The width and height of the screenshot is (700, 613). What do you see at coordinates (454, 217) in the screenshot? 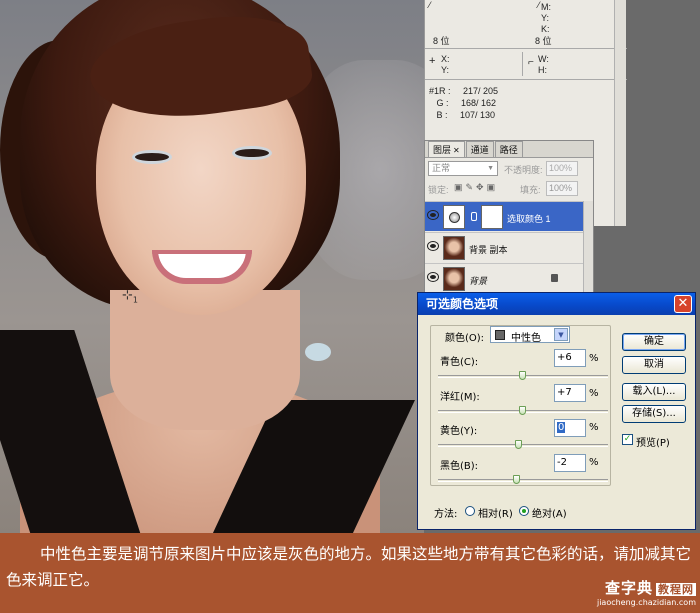
I see `adjustment-thumbnail` at bounding box center [454, 217].